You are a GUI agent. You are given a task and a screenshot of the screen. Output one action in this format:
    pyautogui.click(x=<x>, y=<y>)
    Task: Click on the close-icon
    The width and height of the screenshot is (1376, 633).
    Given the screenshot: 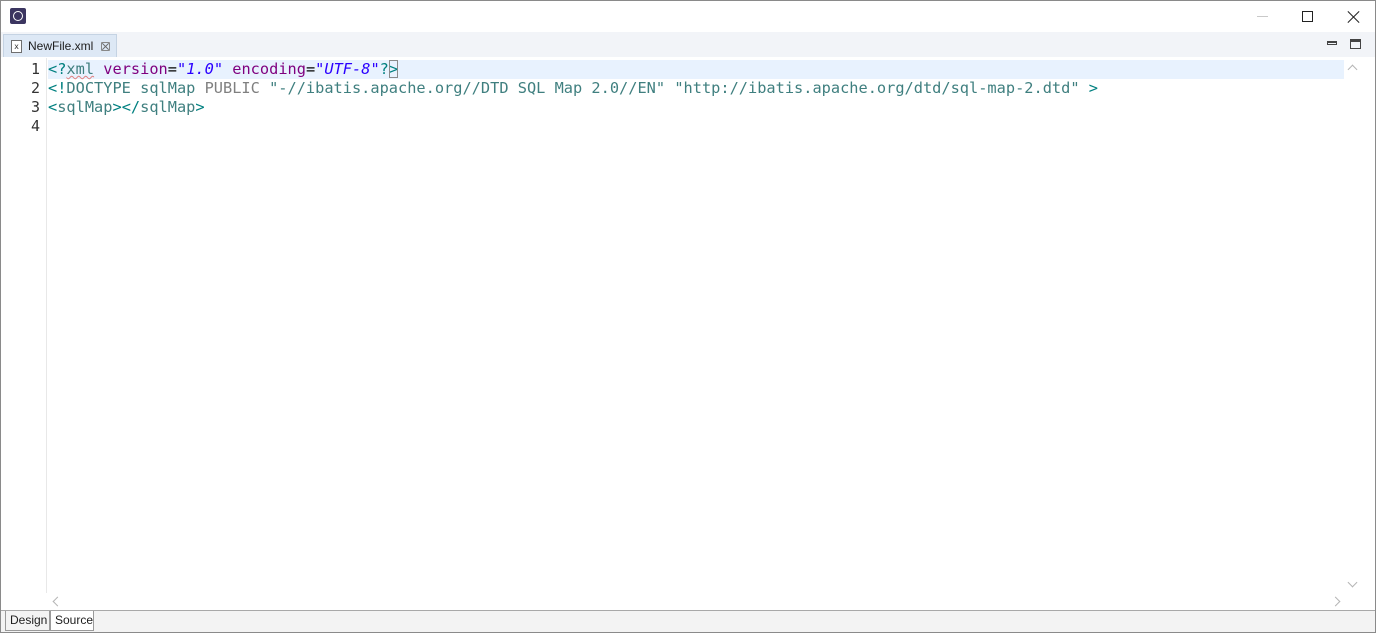 What is the action you would take?
    pyautogui.click(x=1353, y=16)
    